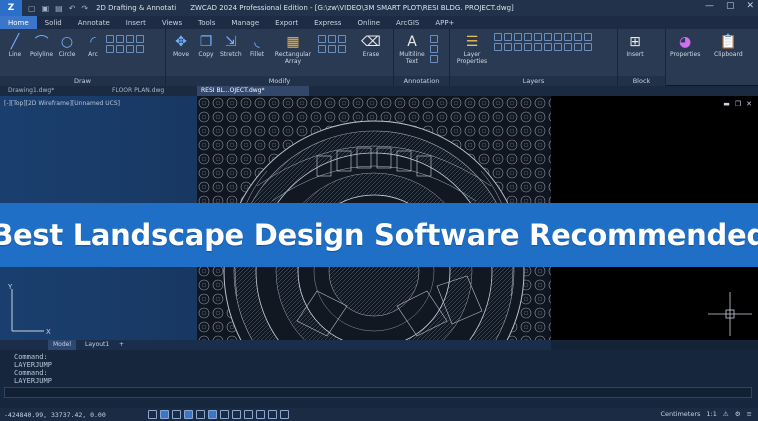  What do you see at coordinates (286, 22) in the screenshot?
I see `tab-export: Export` at bounding box center [286, 22].